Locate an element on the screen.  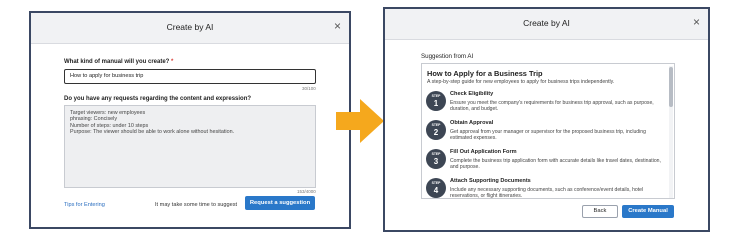
tips-for-entering-link: Tips for Entering is located at coordinates (84, 205).